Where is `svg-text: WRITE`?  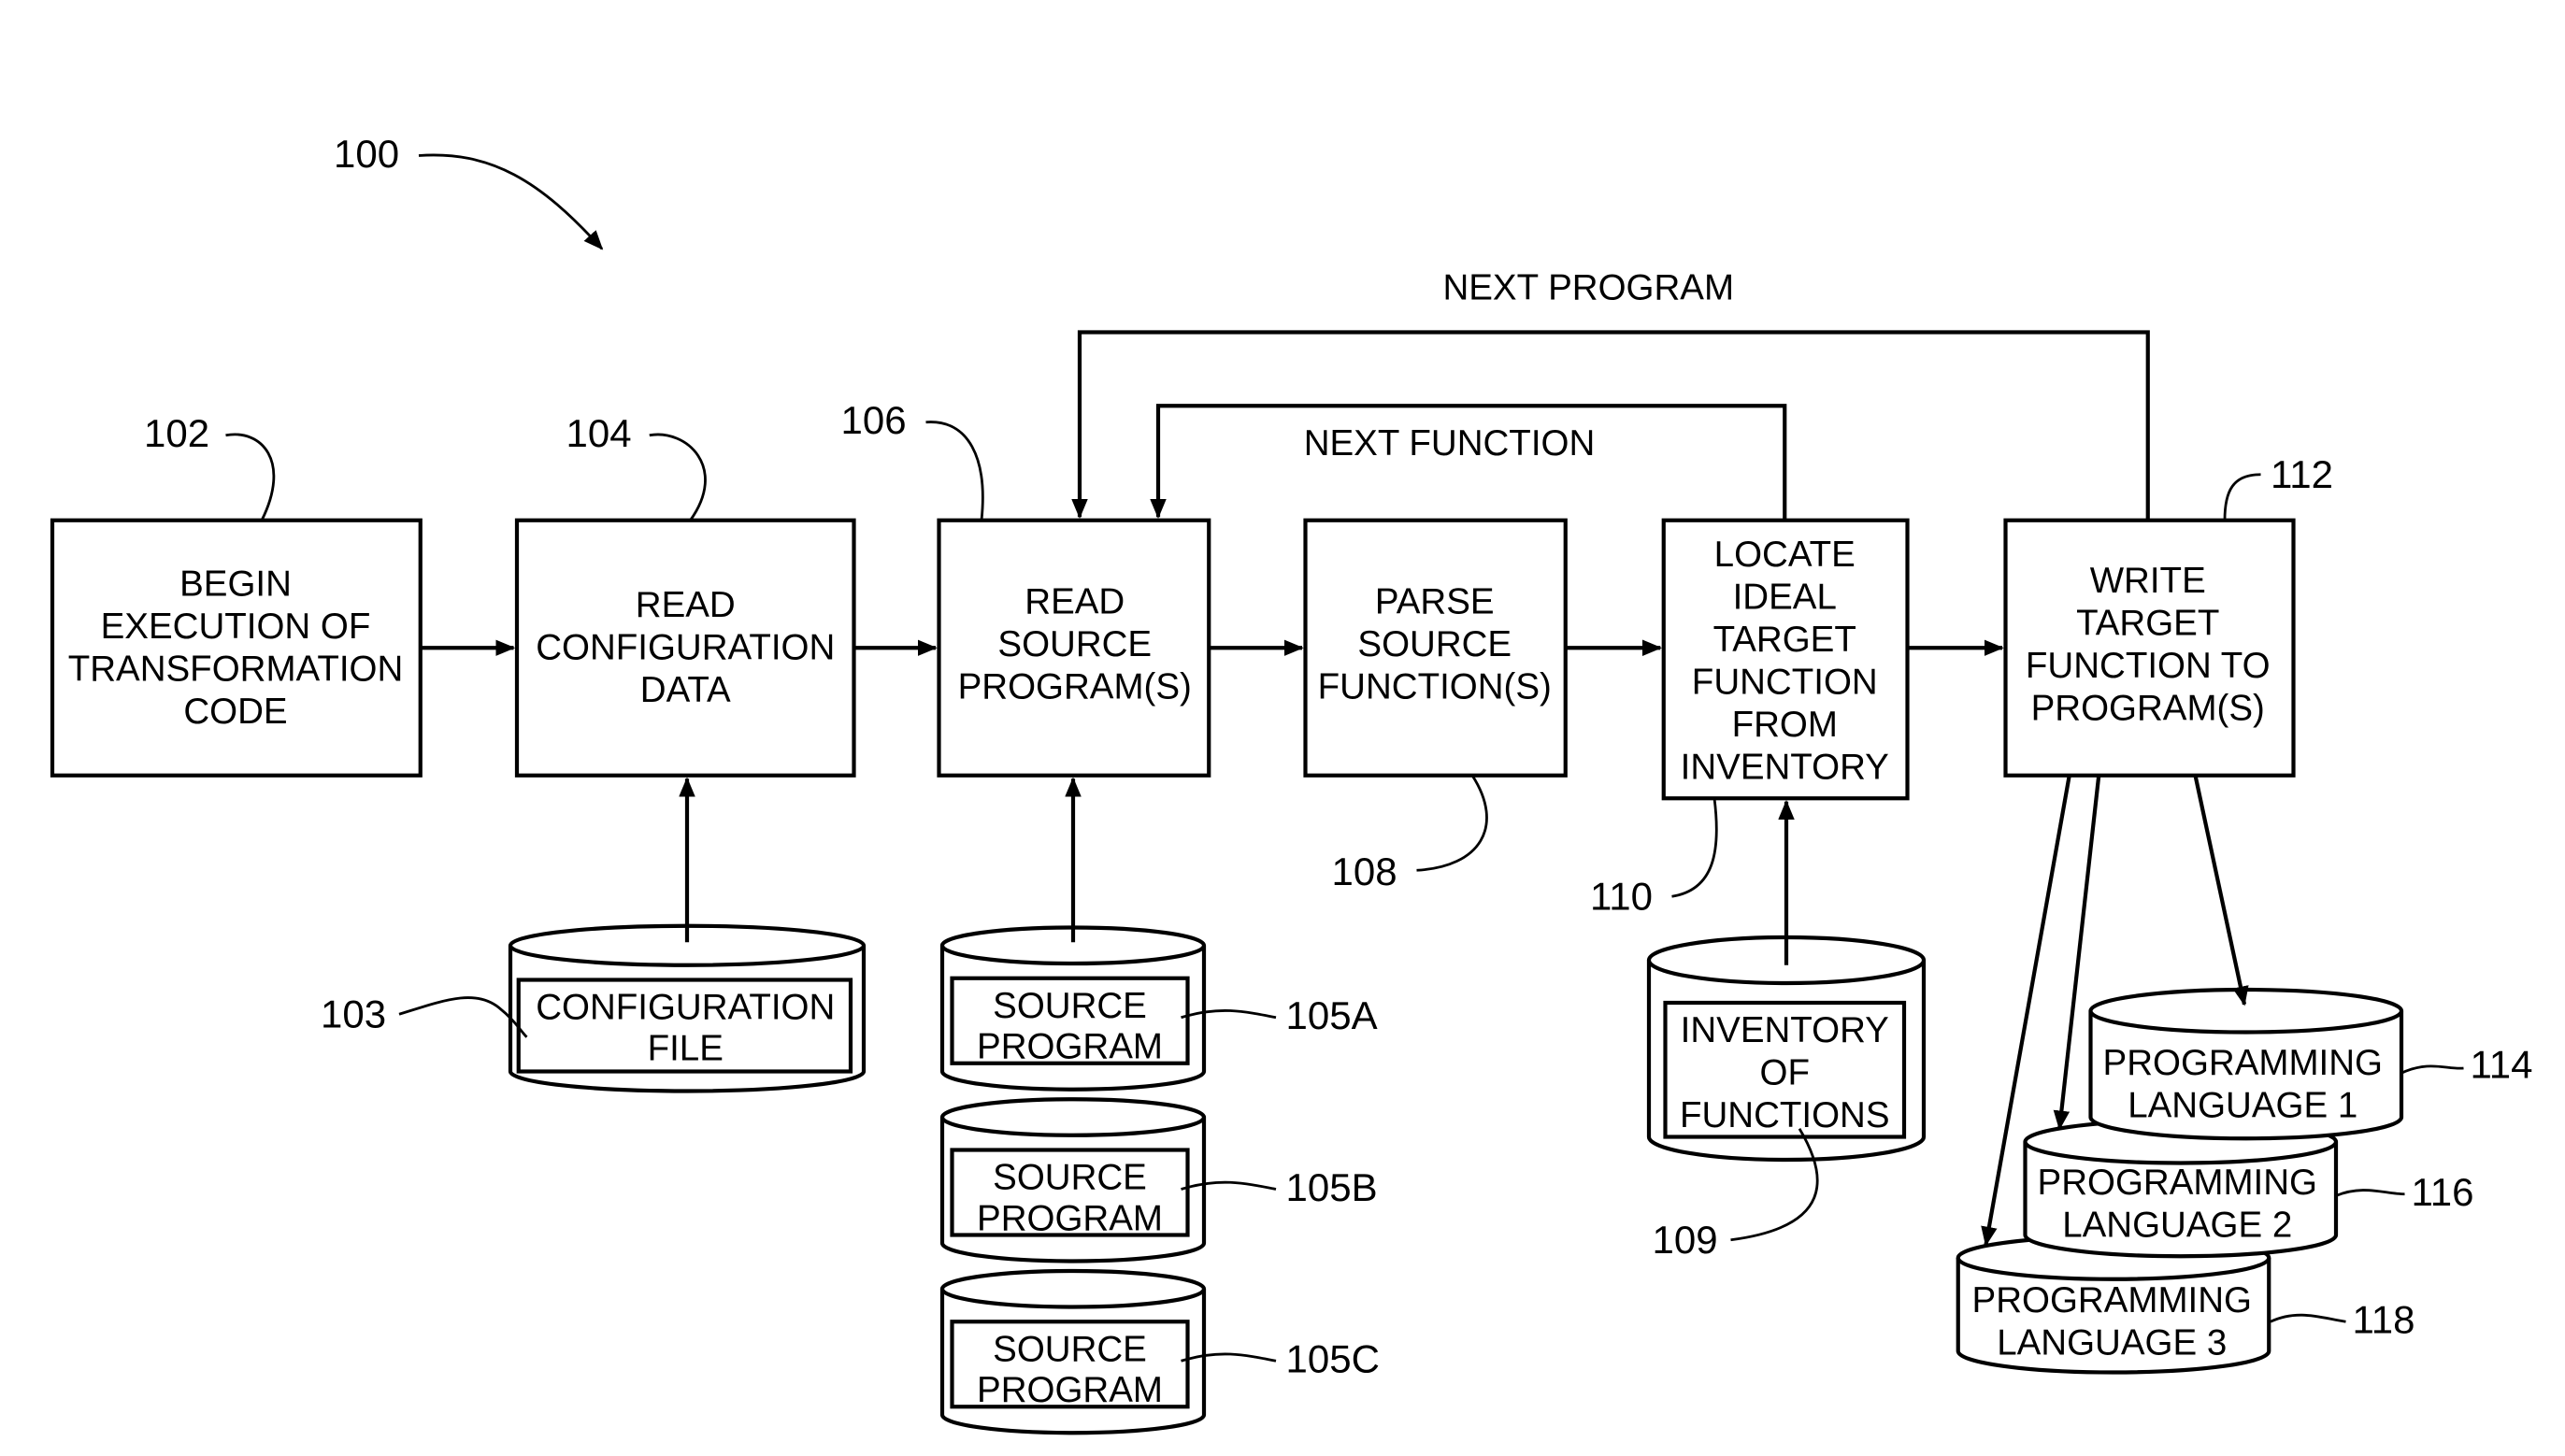
svg-text: WRITE is located at coordinates (2148, 581).